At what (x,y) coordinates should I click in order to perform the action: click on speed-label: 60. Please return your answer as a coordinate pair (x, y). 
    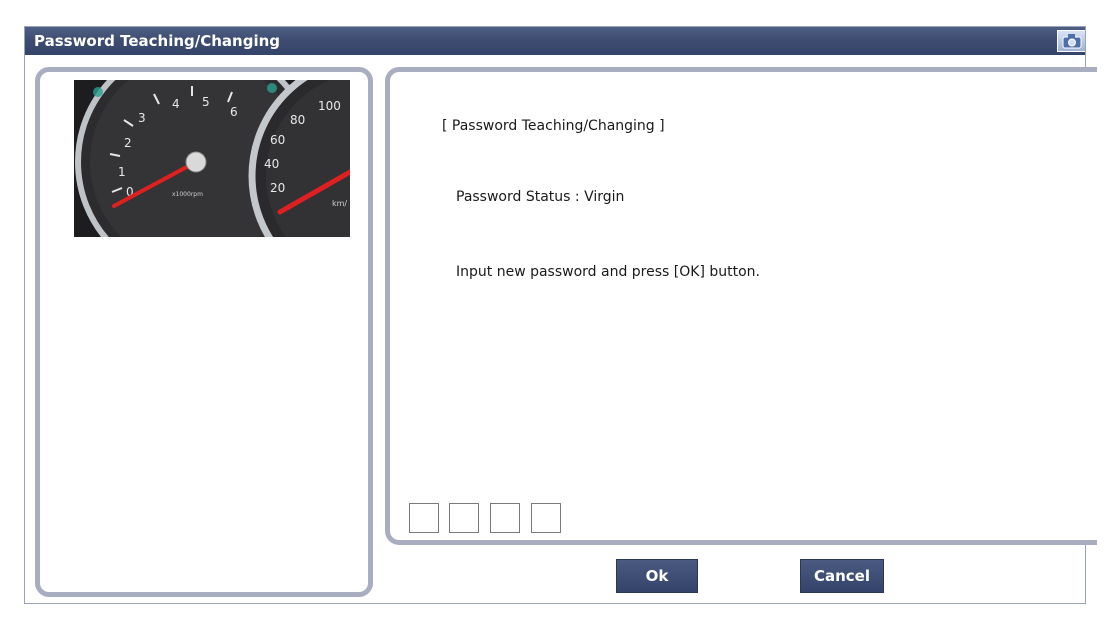
    Looking at the image, I should click on (277, 140).